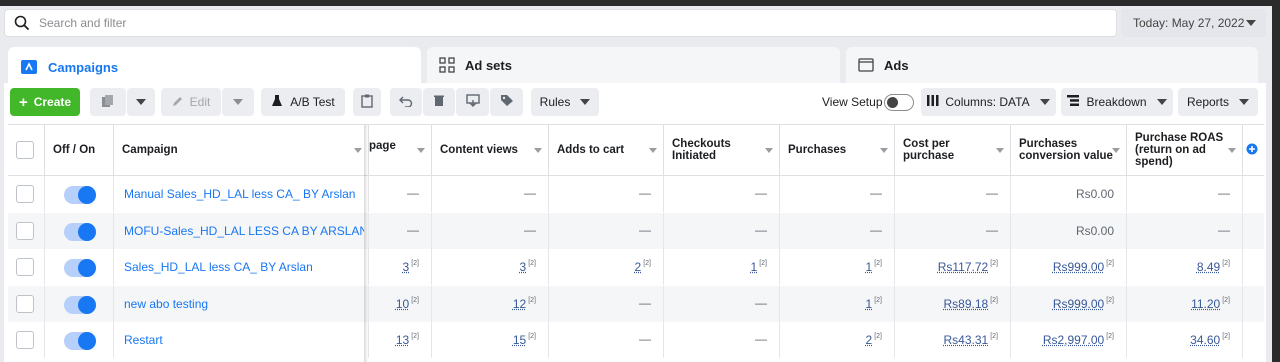 The width and height of the screenshot is (1280, 362). Describe the element at coordinates (490, 150) in the screenshot. I see `header-content-views: Content views` at that location.